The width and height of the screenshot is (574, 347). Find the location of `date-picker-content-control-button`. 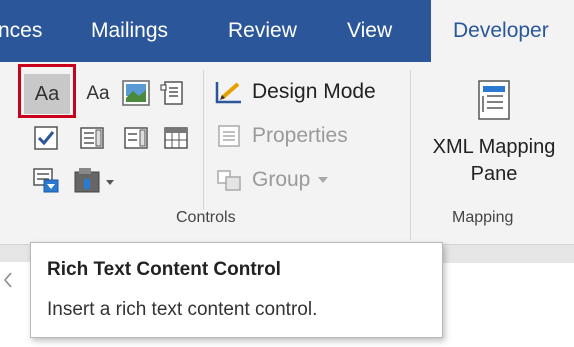

date-picker-content-control-button is located at coordinates (176, 138).